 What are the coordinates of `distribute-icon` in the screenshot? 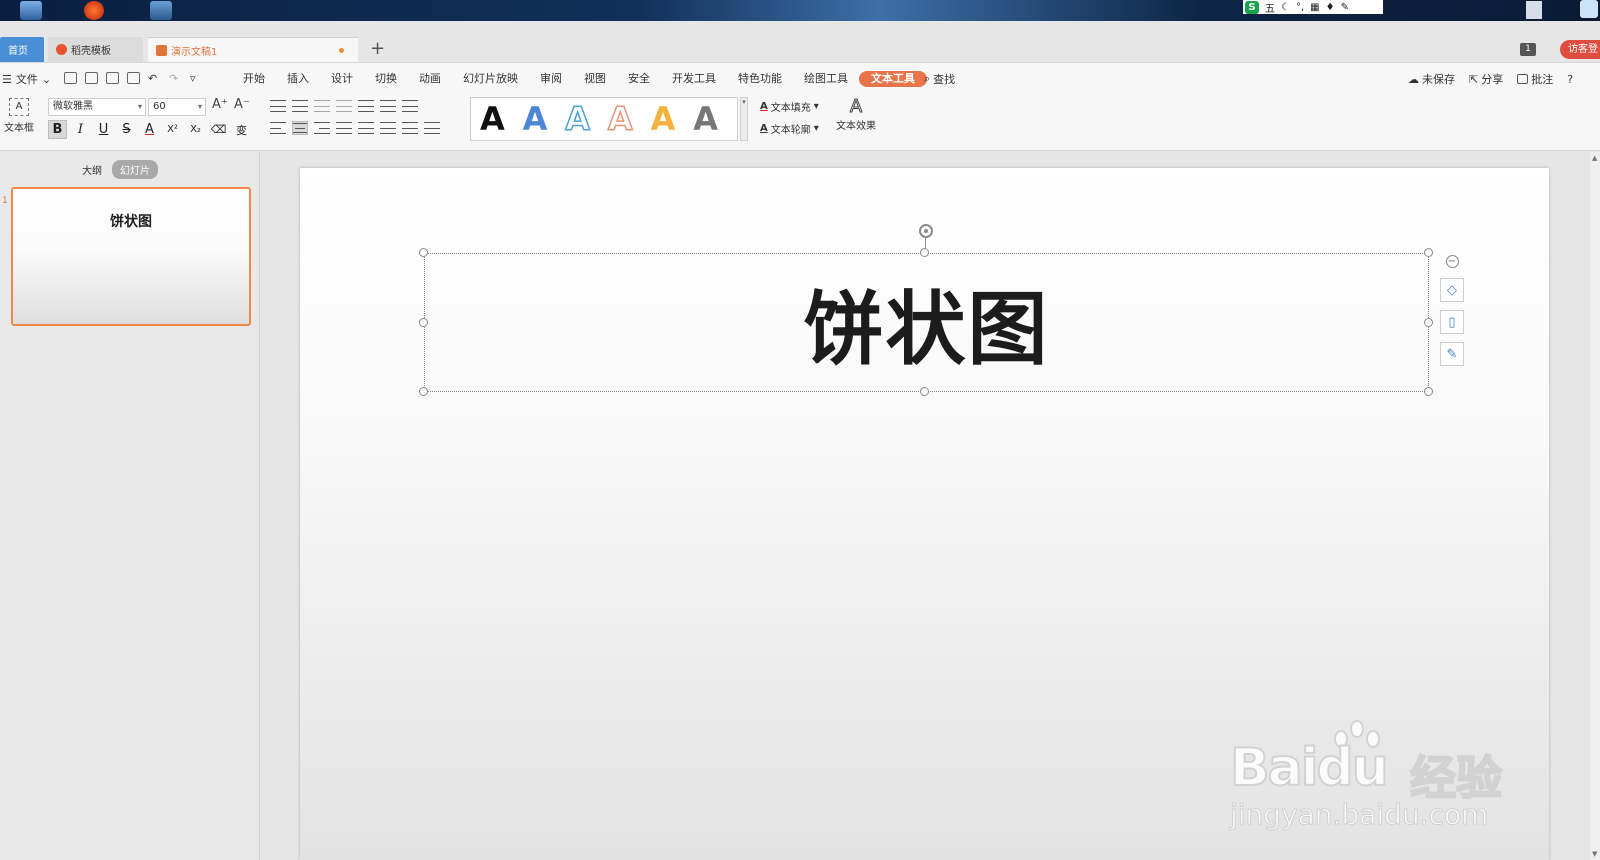 It's located at (366, 128).